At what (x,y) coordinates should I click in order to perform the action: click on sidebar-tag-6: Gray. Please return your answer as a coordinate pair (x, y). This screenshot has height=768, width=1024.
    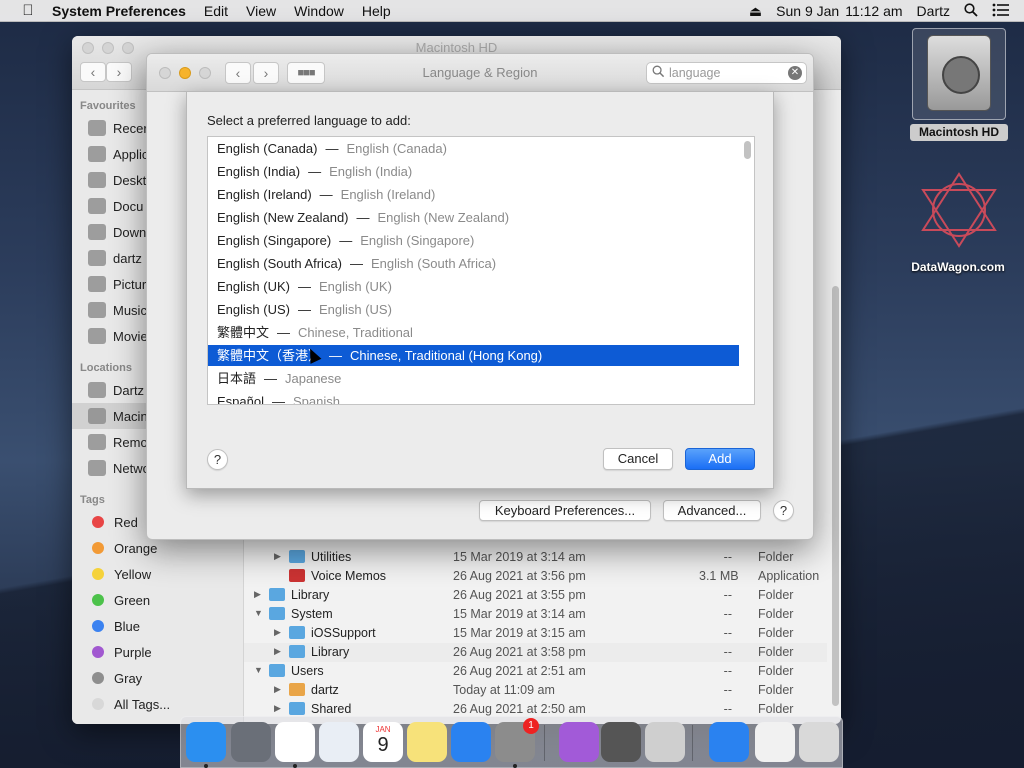
    Looking at the image, I should click on (115, 678).